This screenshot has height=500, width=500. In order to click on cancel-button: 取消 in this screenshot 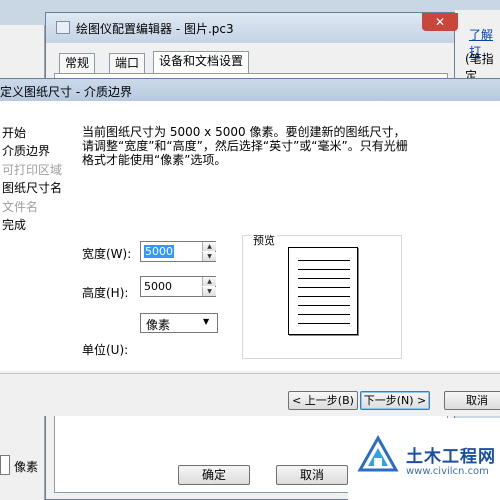, I will do `click(472, 400)`.